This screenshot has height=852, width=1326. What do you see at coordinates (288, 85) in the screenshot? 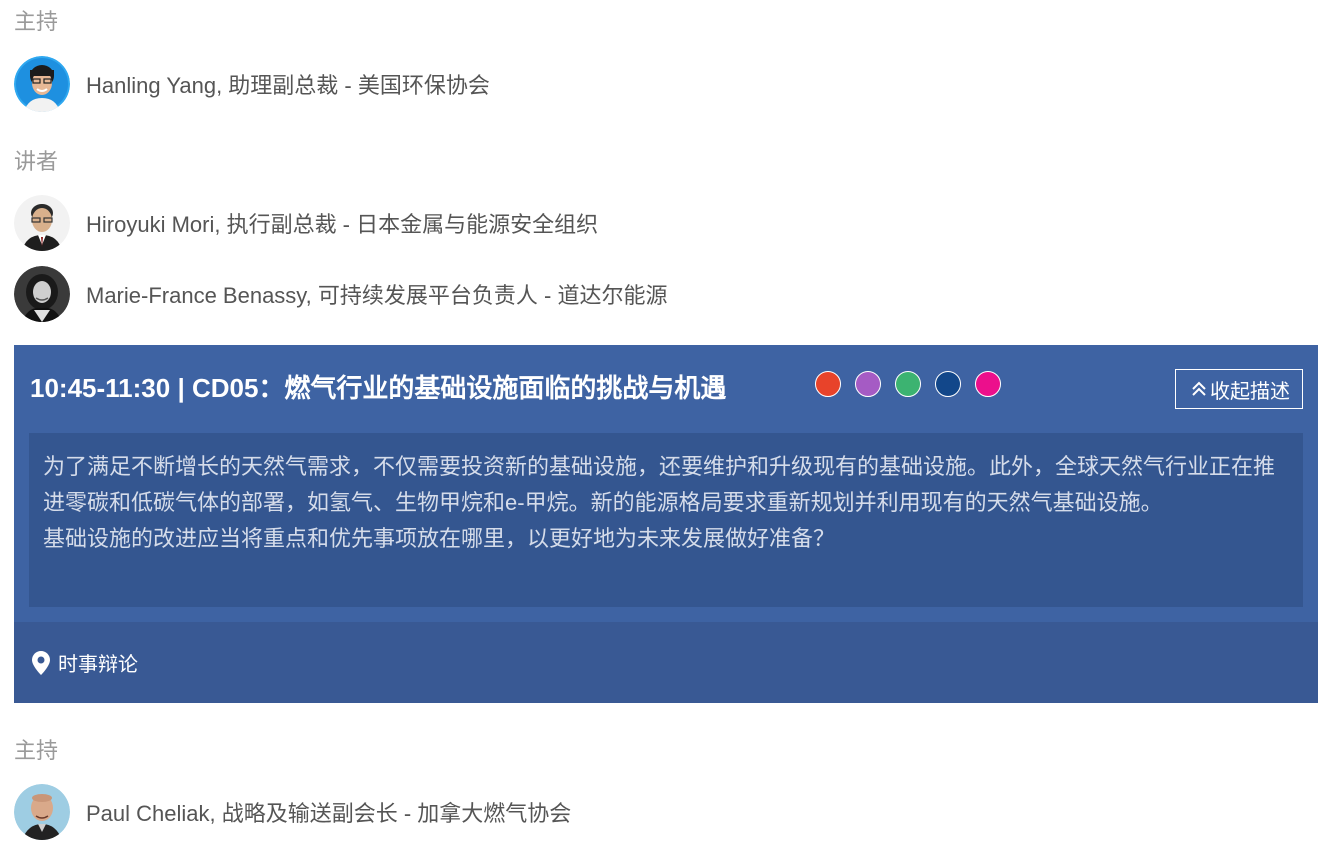
I see `person-name: Hanling Yang, 助理副总裁 - 美国环保协会` at bounding box center [288, 85].